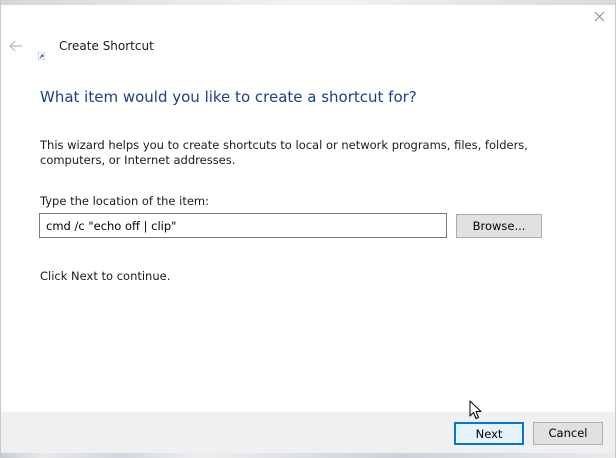  I want to click on close-button, so click(600, 17).